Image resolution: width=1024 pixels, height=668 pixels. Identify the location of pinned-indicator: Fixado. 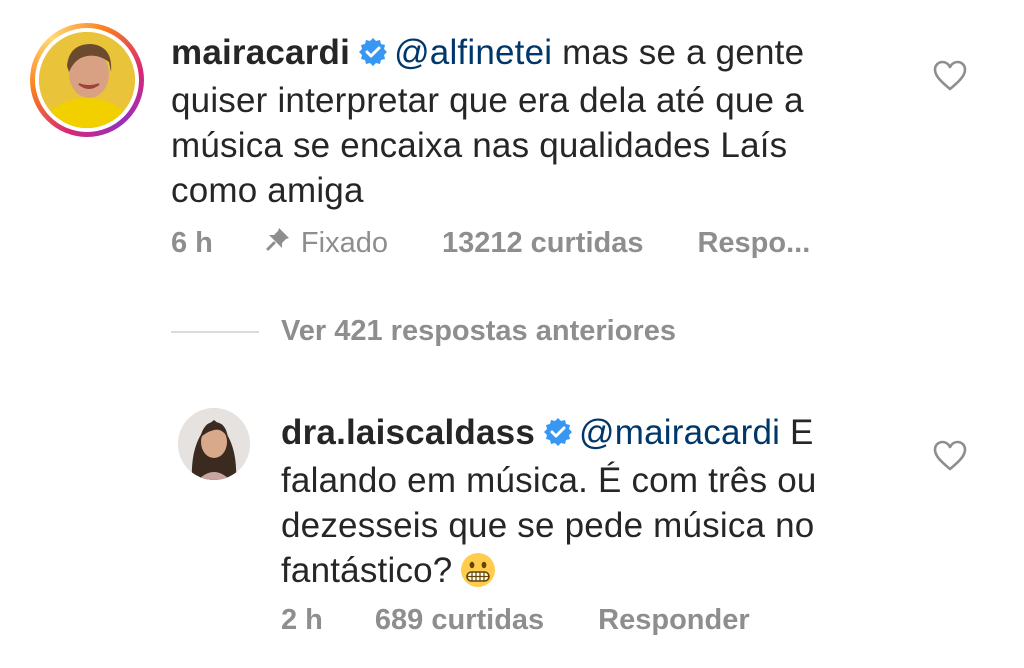
(326, 243).